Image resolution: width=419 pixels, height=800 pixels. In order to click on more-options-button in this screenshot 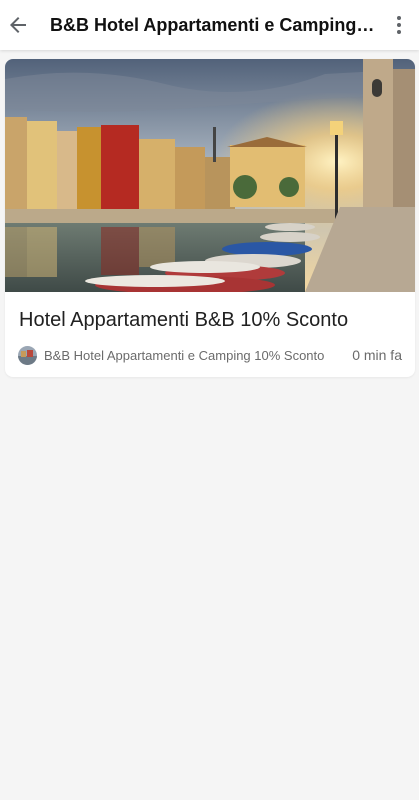, I will do `click(399, 25)`.